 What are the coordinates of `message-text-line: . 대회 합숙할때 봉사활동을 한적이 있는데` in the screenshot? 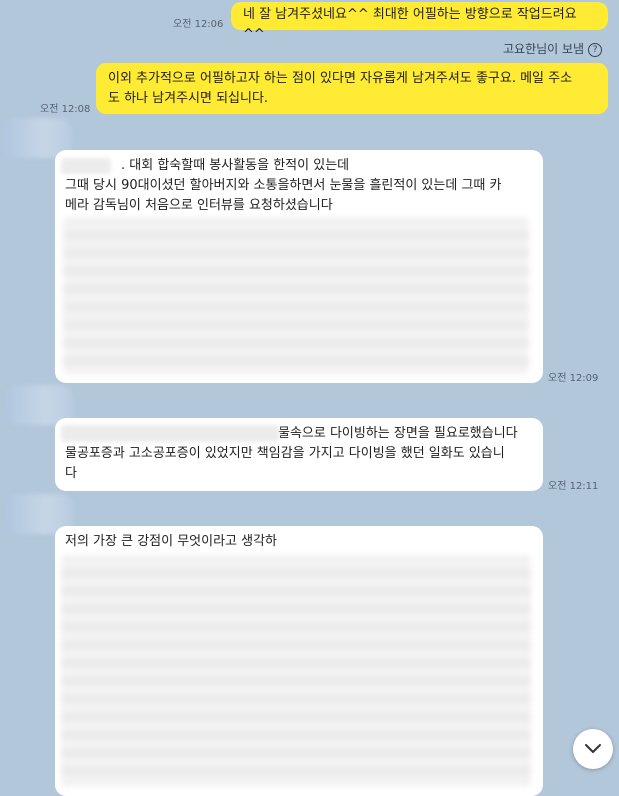 It's located at (235, 165).